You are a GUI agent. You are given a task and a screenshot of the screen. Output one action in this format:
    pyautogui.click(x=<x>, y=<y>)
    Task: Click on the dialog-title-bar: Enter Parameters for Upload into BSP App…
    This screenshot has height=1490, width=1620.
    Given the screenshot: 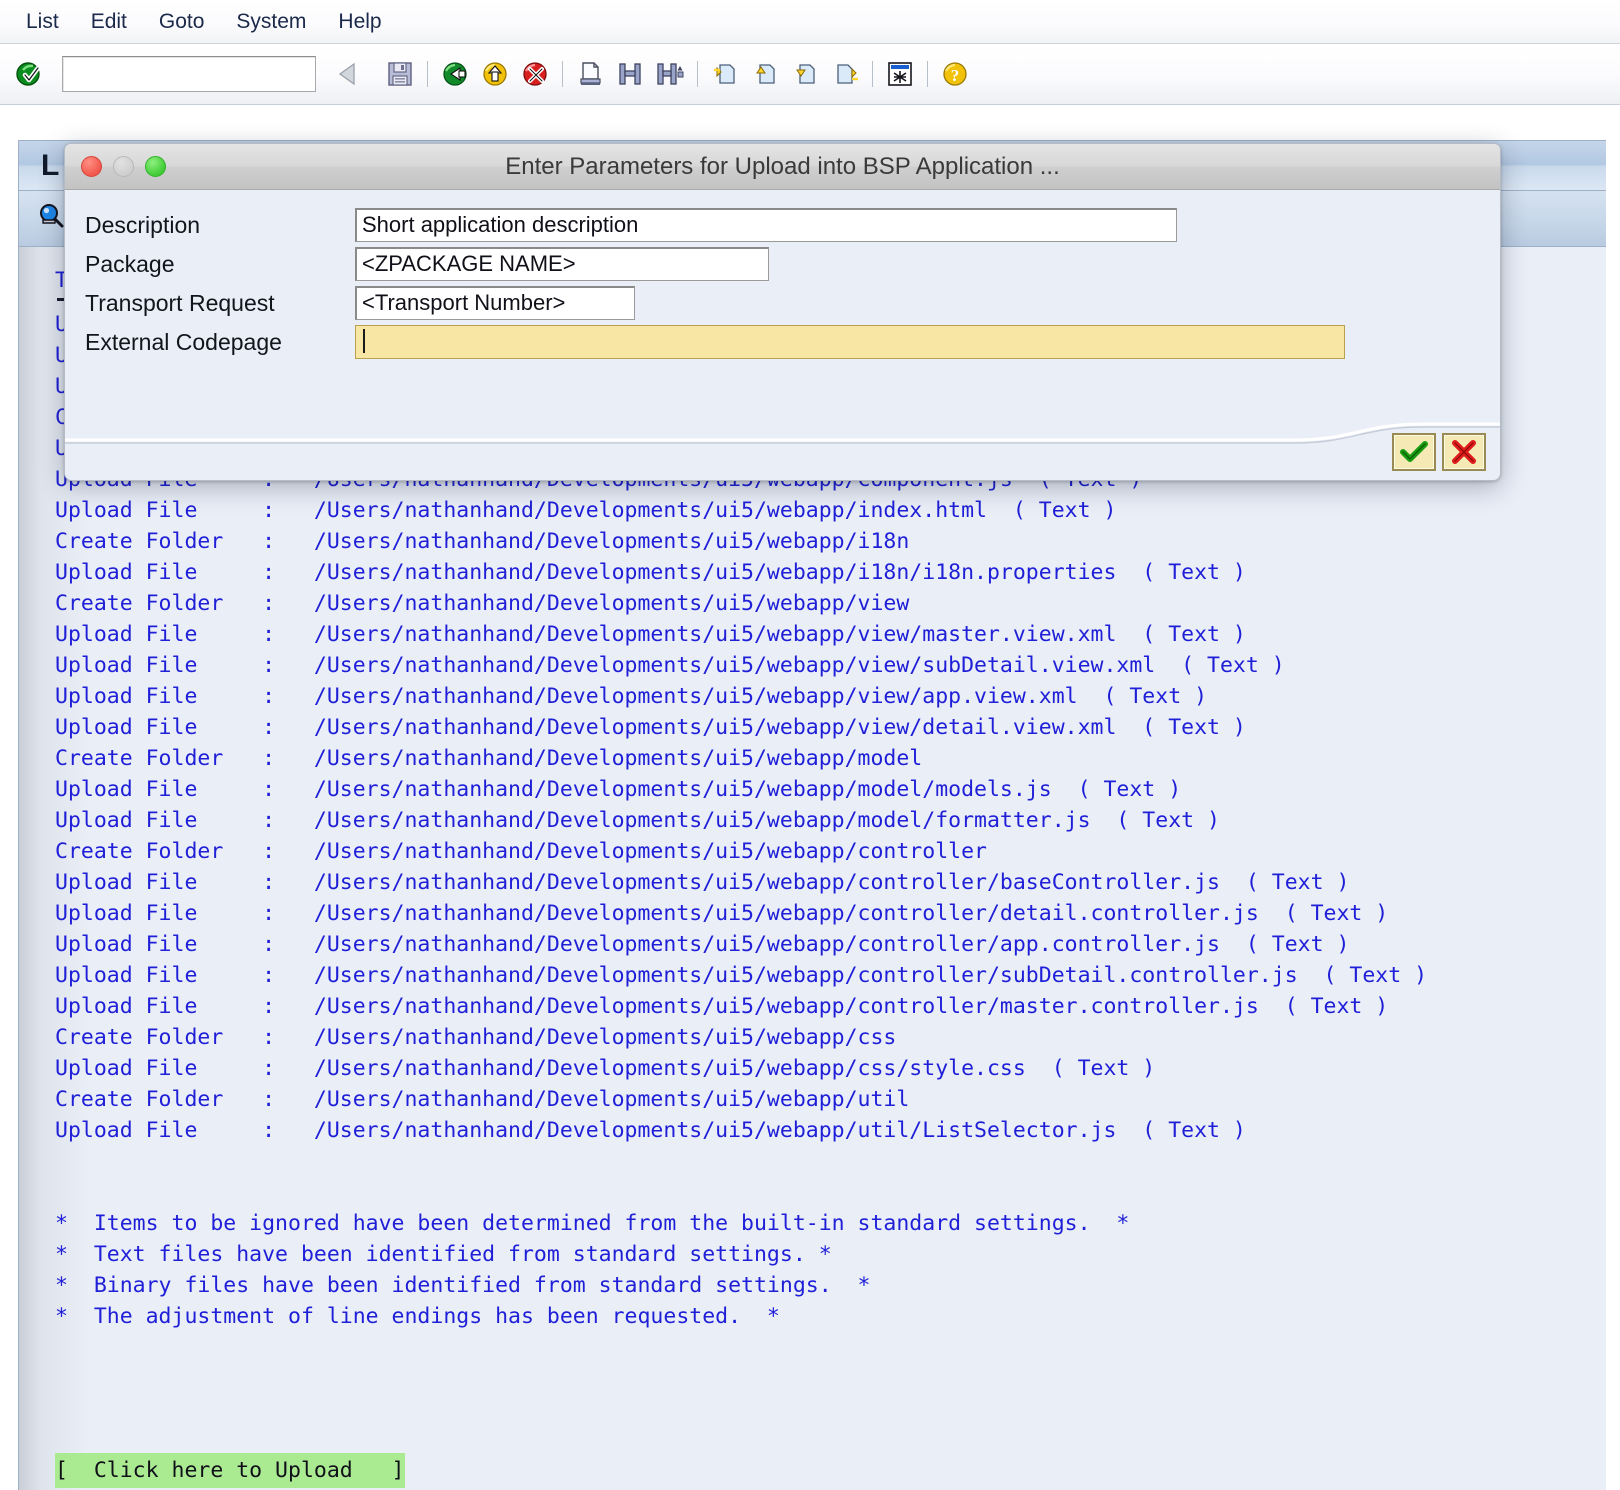 What is the action you would take?
    pyautogui.click(x=782, y=167)
    